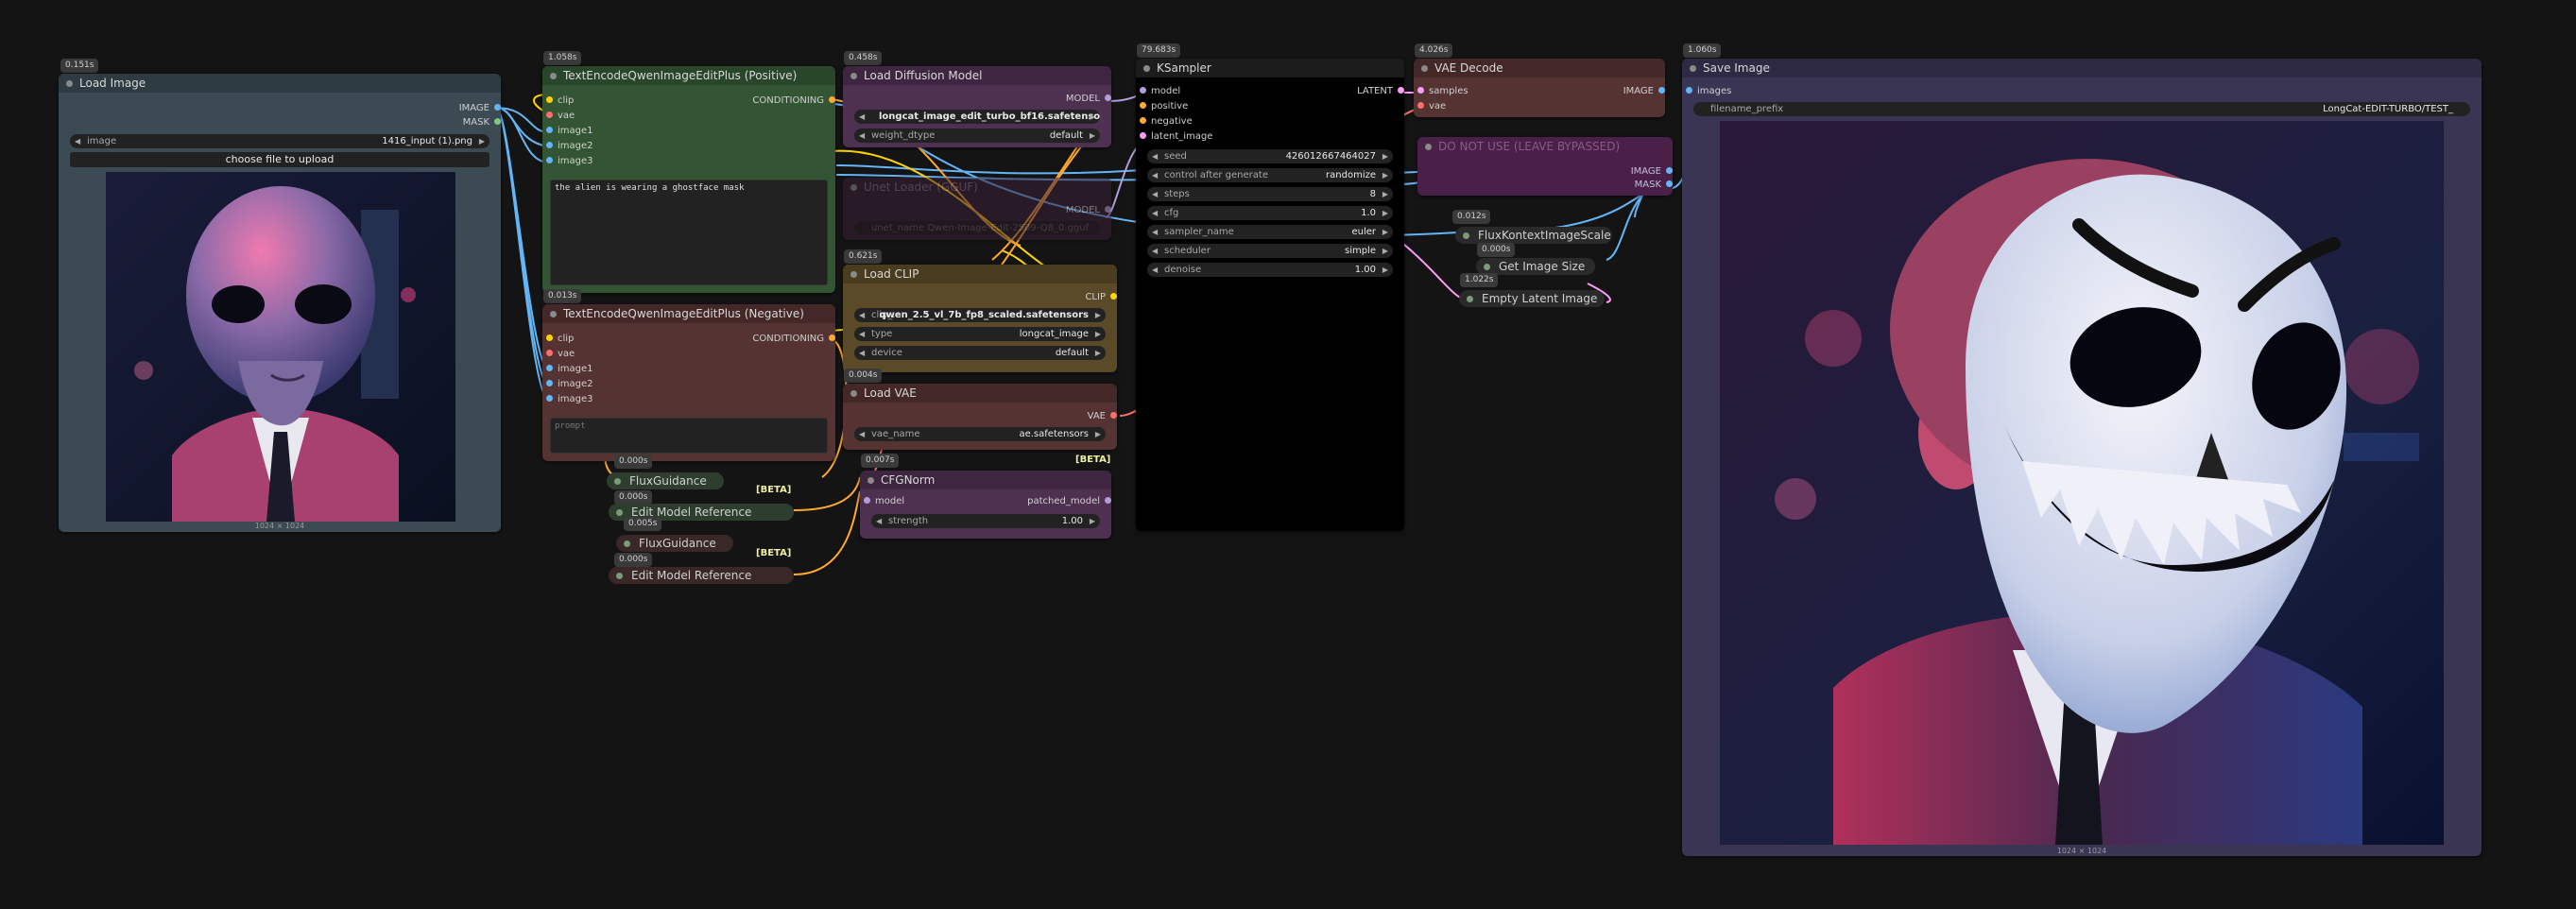 The width and height of the screenshot is (2576, 909). I want to click on bypassed-node: DO NOT USE (LEAVE BYPASSED) IMAGE MASK, so click(1545, 167).